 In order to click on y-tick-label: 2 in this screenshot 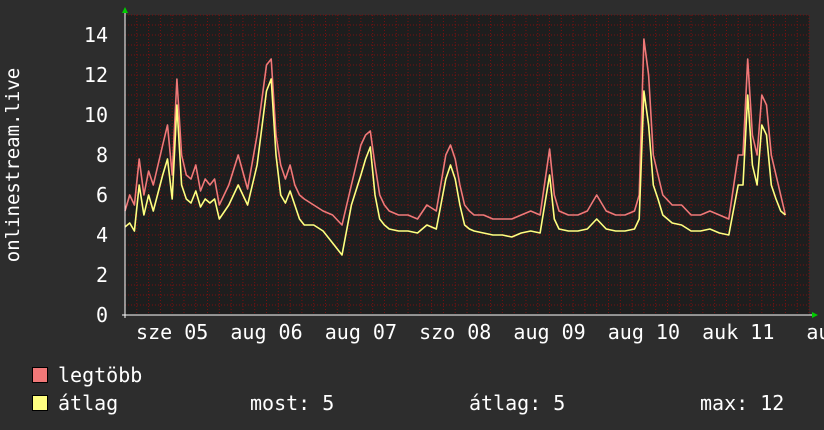, I will do `click(102, 275)`.